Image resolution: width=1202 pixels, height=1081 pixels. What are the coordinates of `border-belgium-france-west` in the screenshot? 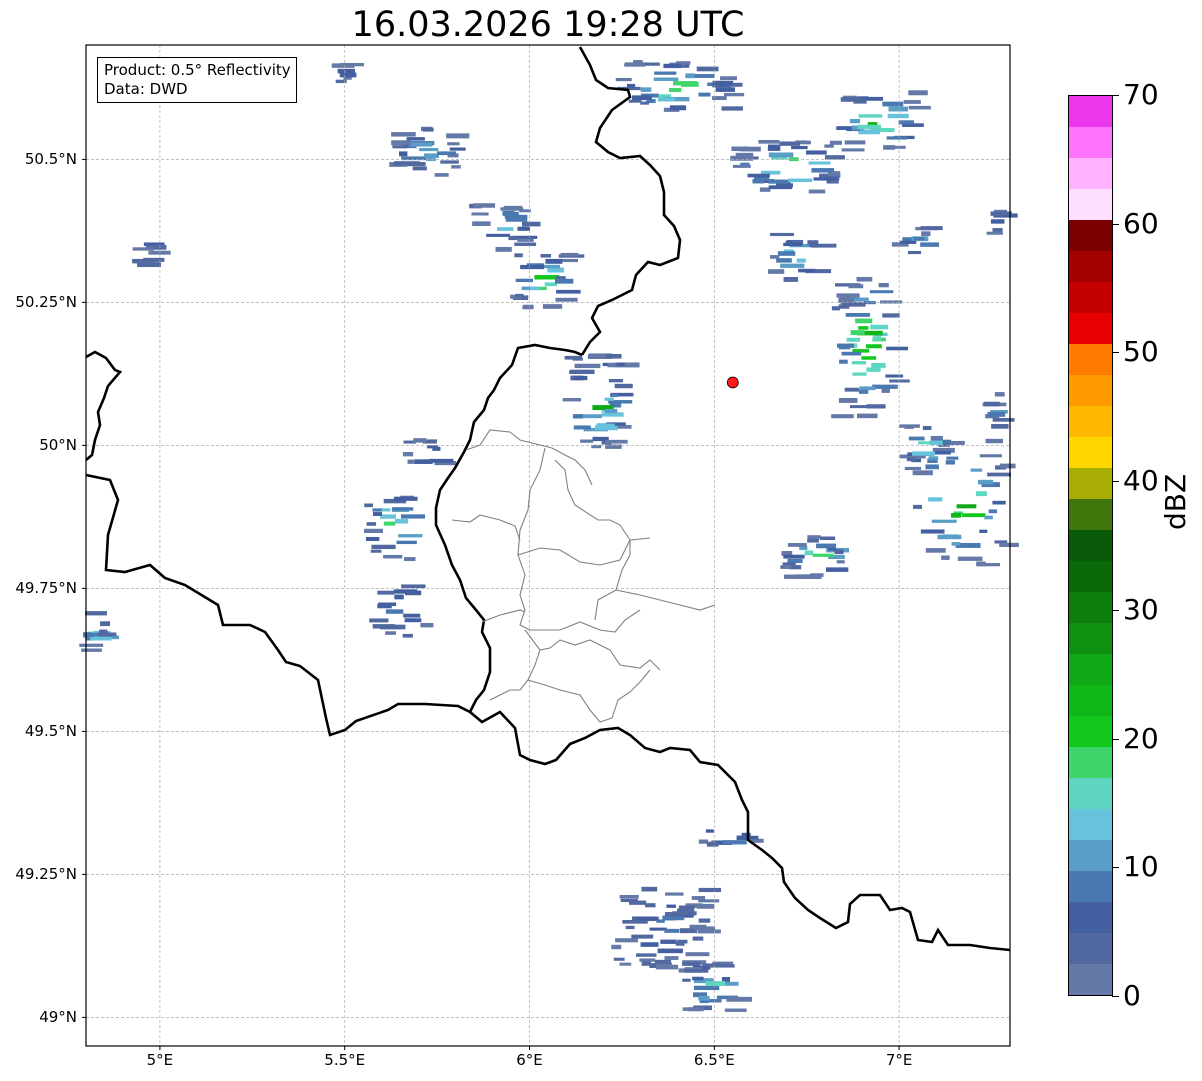 It's located at (104, 405).